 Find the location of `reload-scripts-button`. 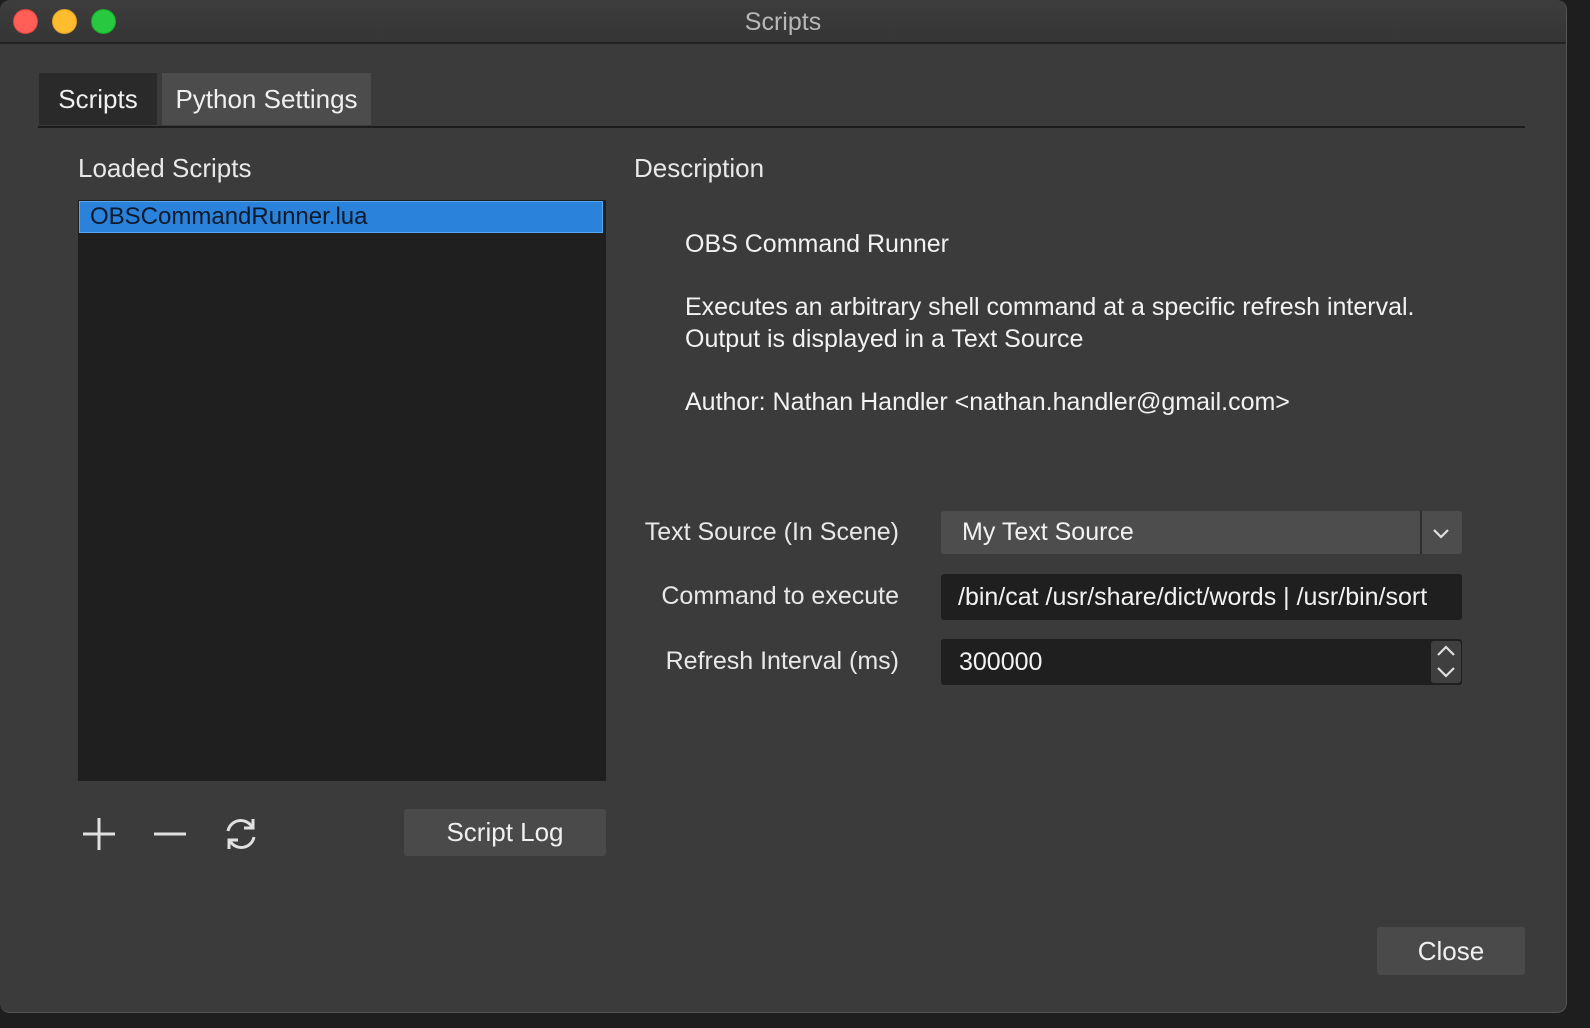

reload-scripts-button is located at coordinates (241, 834).